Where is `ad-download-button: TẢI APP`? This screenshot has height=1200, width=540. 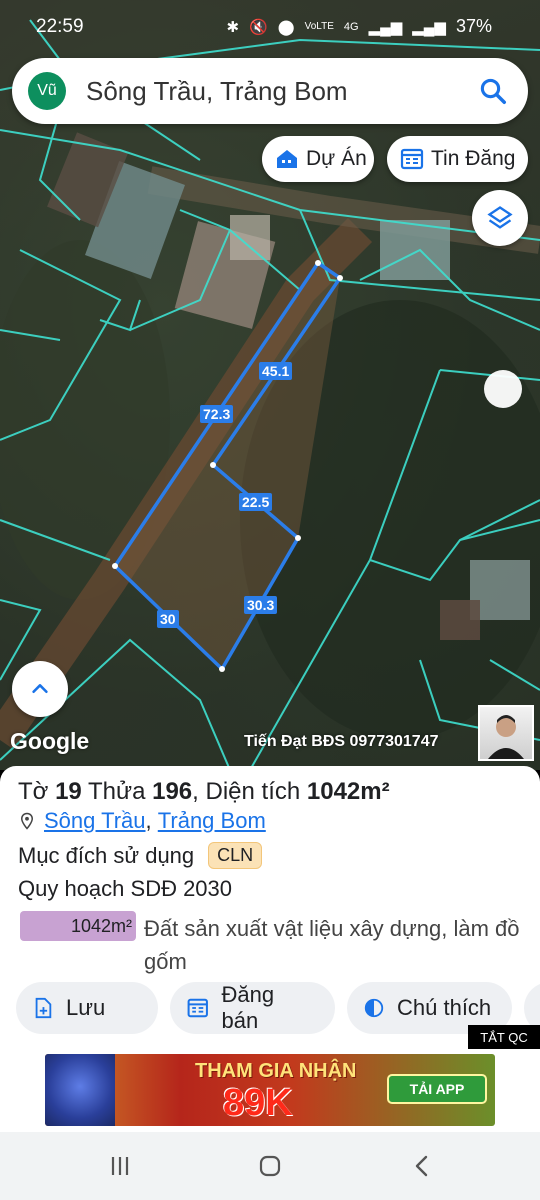 ad-download-button: TẢI APP is located at coordinates (437, 1089).